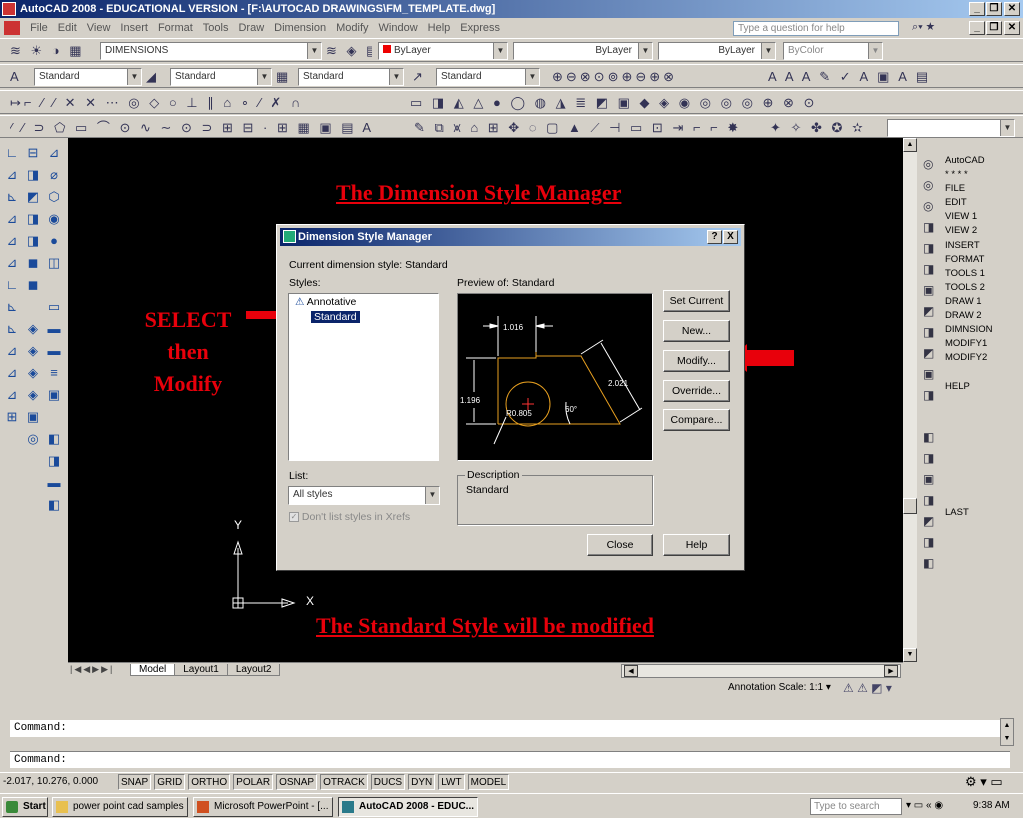 The height and width of the screenshot is (818, 1023). What do you see at coordinates (352, 28) in the screenshot?
I see `menu-item-modify: Modify` at bounding box center [352, 28].